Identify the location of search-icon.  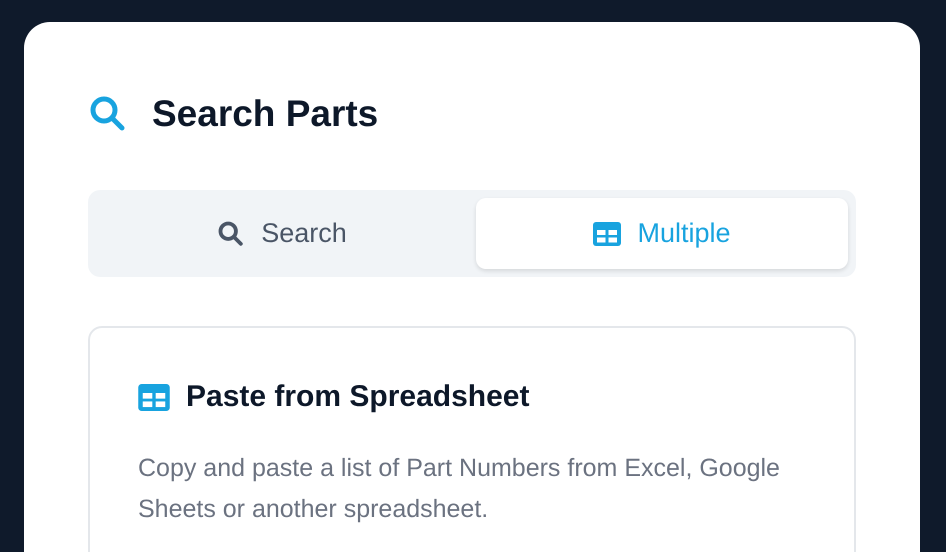
(231, 234).